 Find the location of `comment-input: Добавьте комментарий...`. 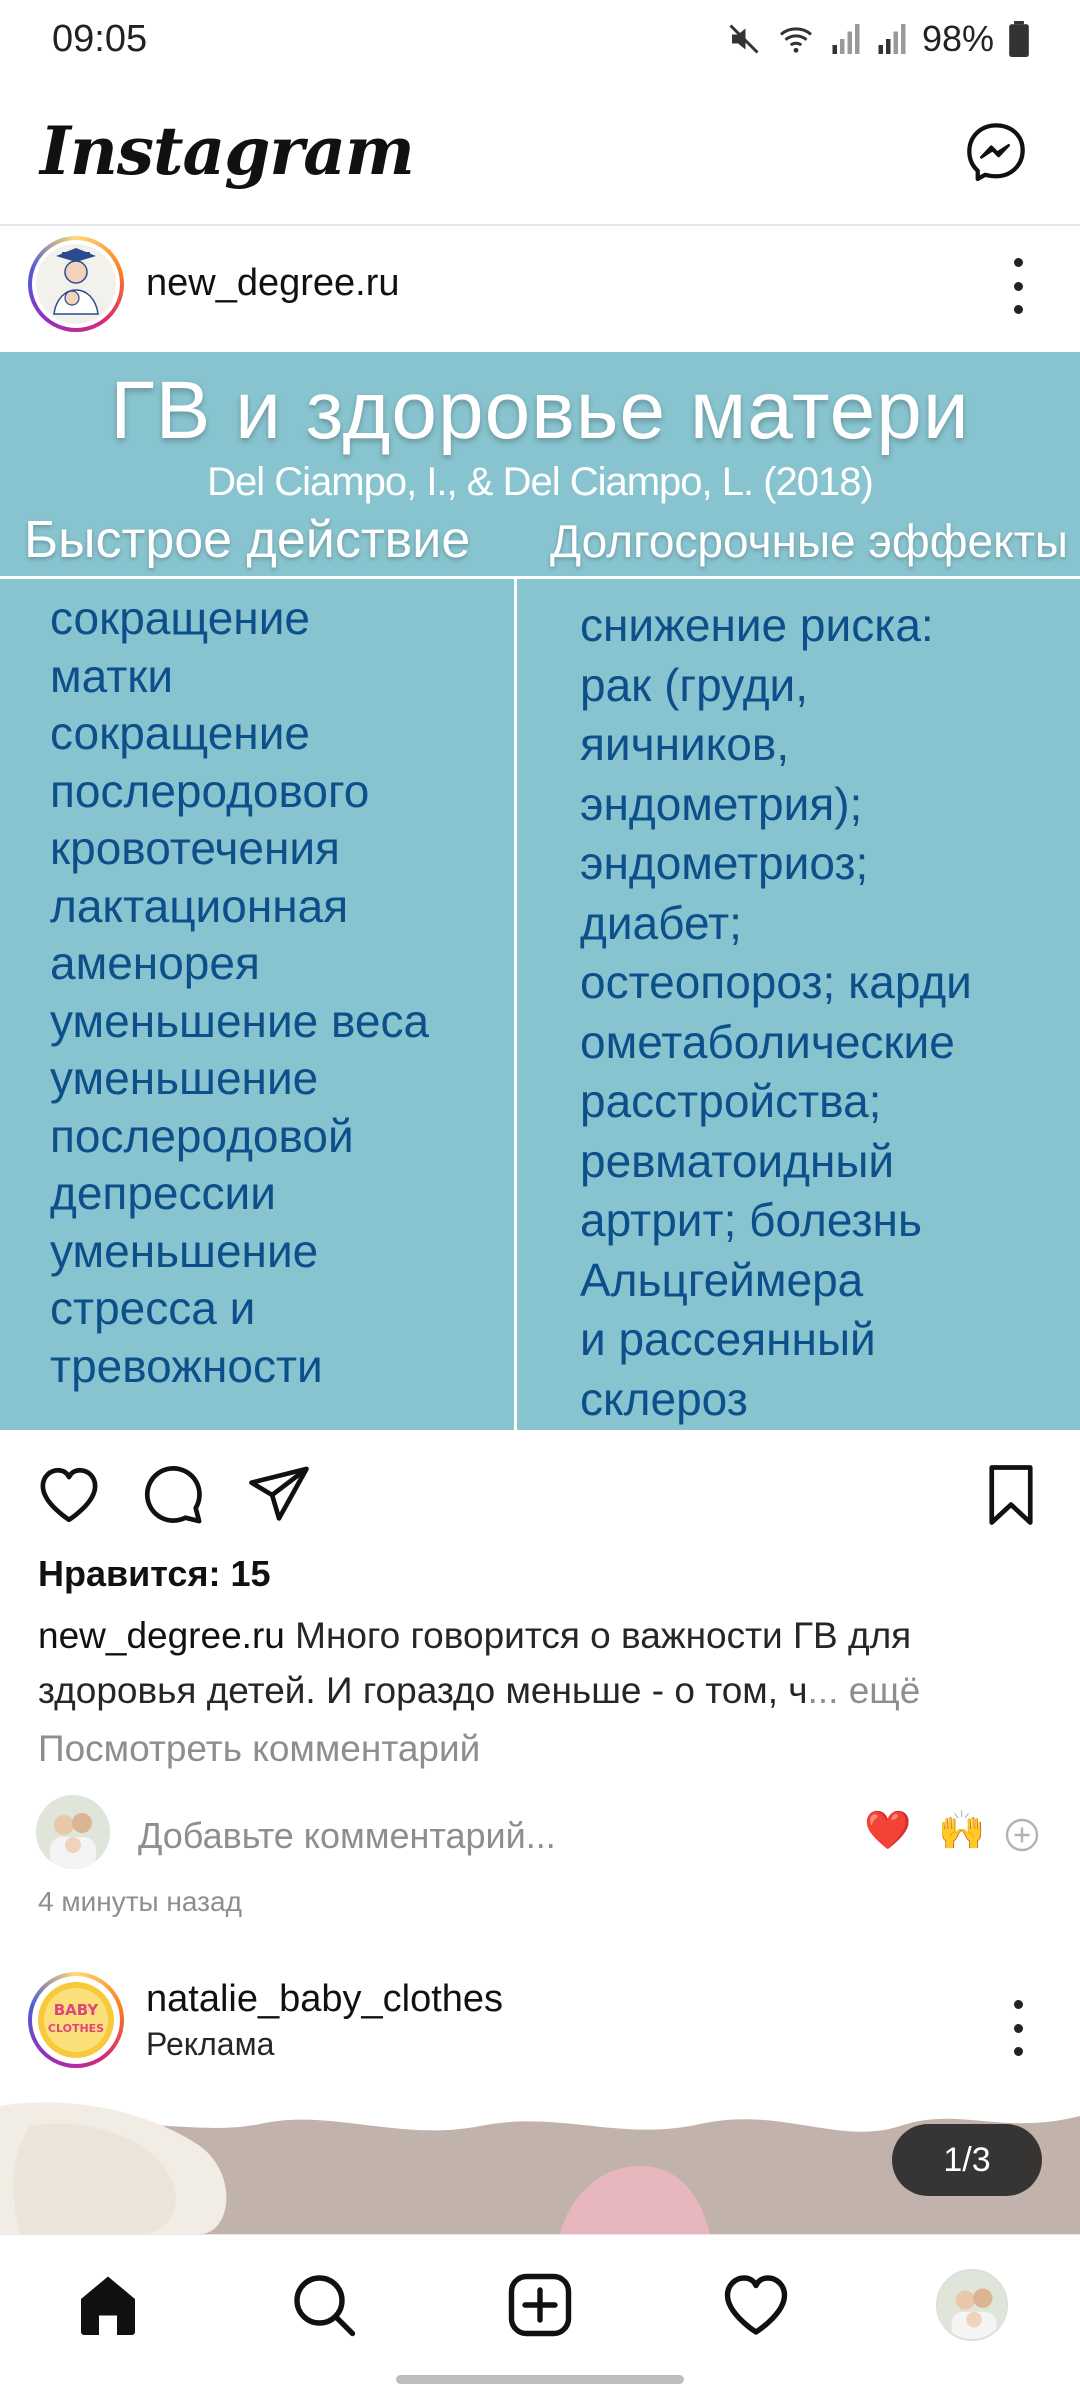

comment-input: Добавьте комментарий... is located at coordinates (347, 1836).